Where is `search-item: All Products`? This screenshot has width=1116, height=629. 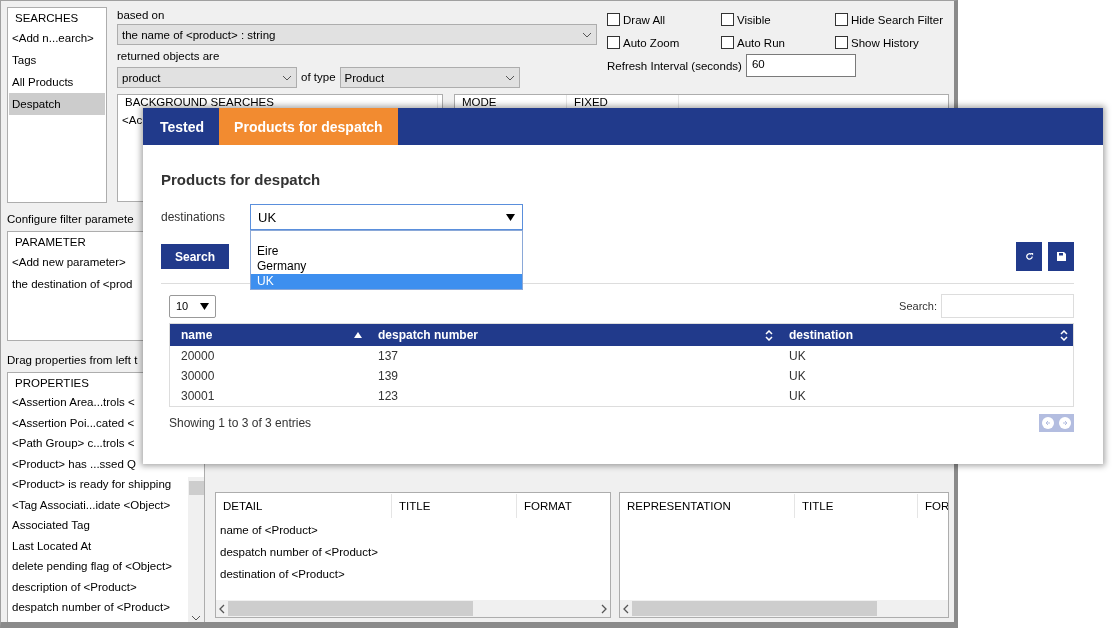 search-item: All Products is located at coordinates (57, 82).